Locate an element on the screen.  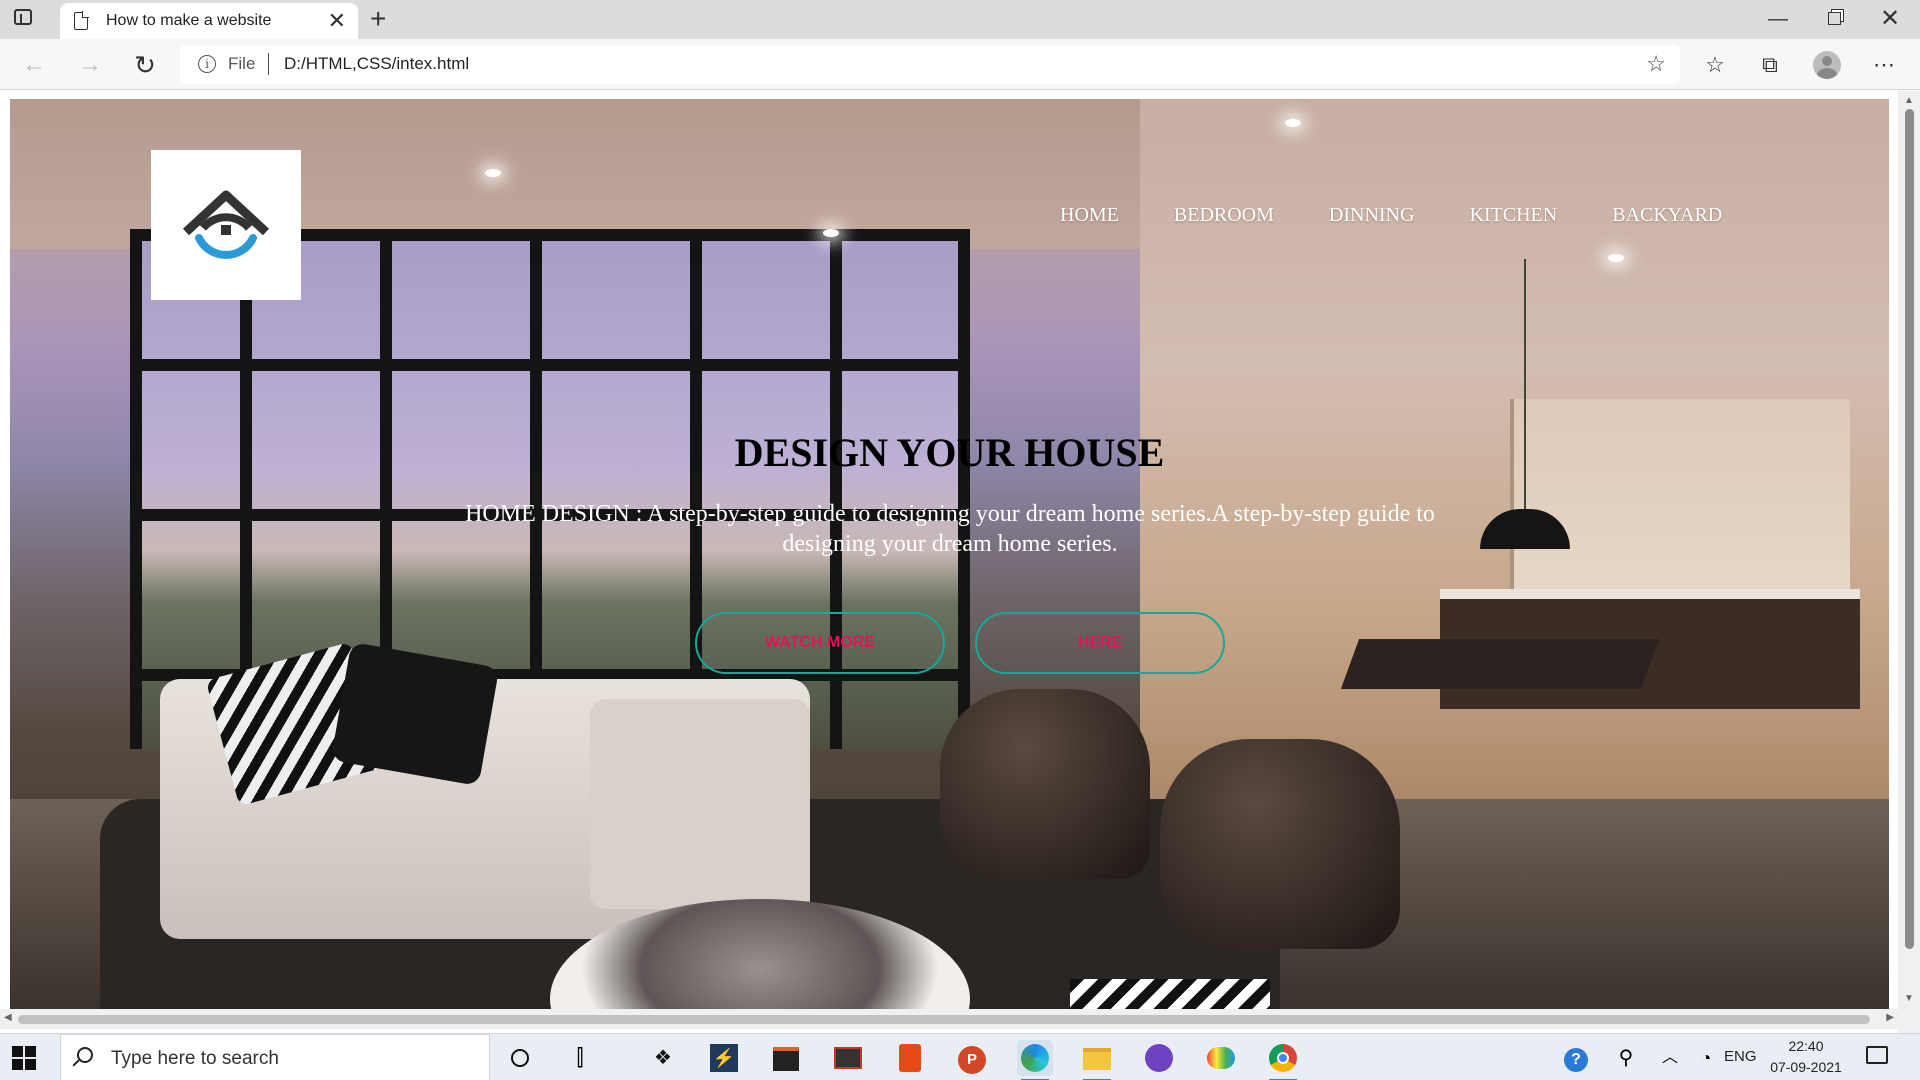
nav-bedroom: BEDROOM is located at coordinates (1224, 215).